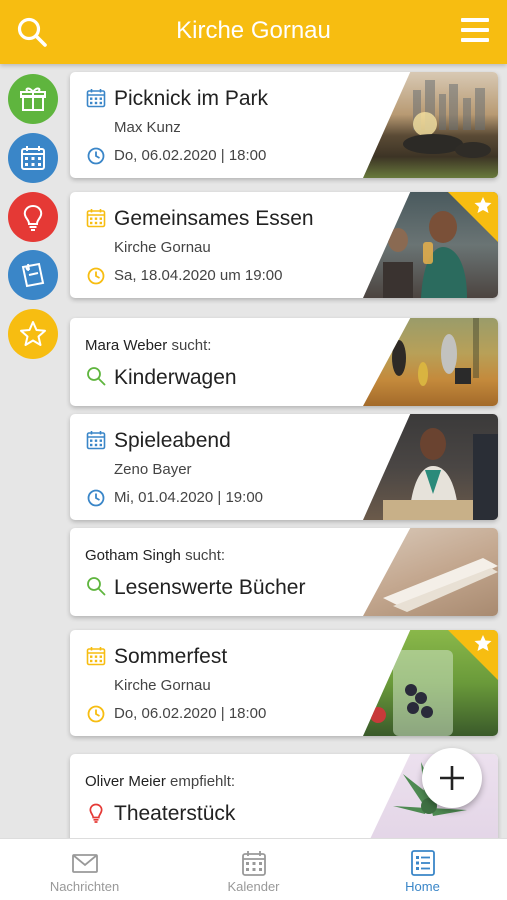  Describe the element at coordinates (133, 555) in the screenshot. I see `author-name: Gotham Singh` at that location.